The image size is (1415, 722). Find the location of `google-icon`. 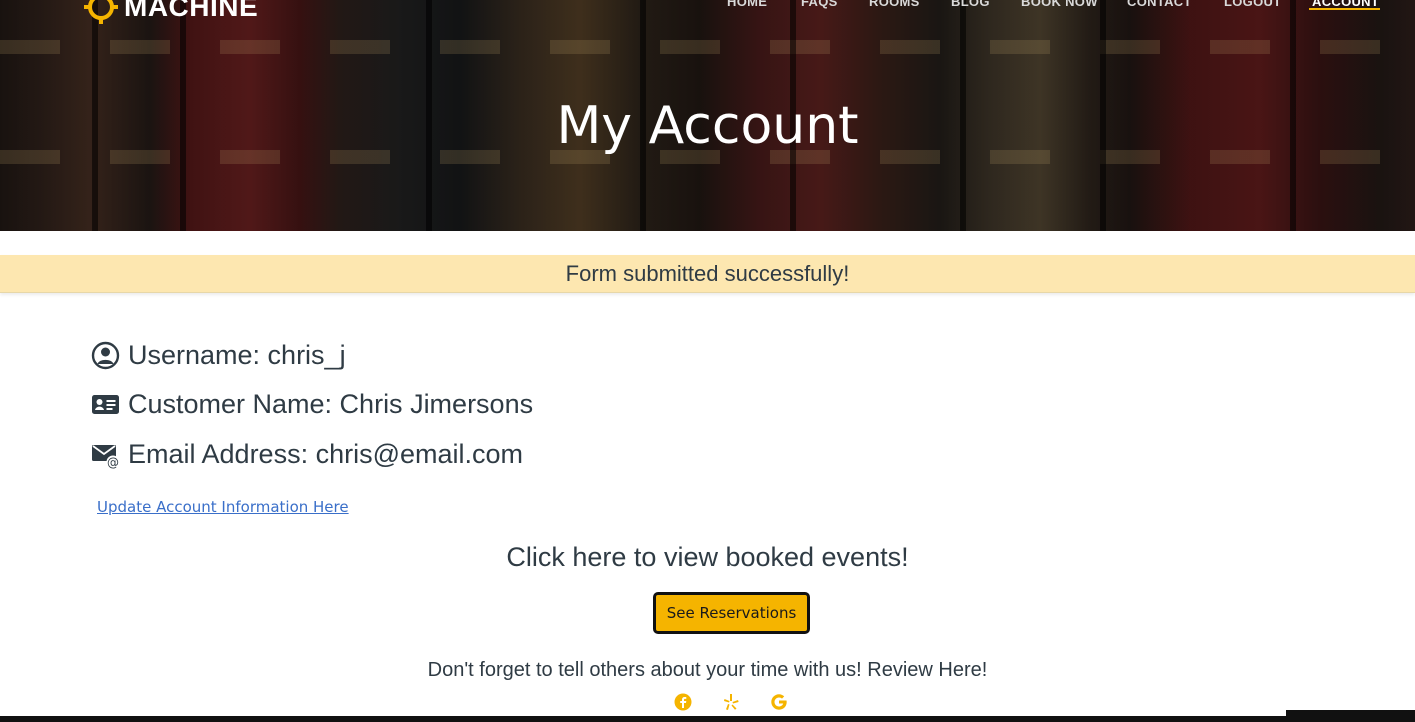

google-icon is located at coordinates (779, 702).